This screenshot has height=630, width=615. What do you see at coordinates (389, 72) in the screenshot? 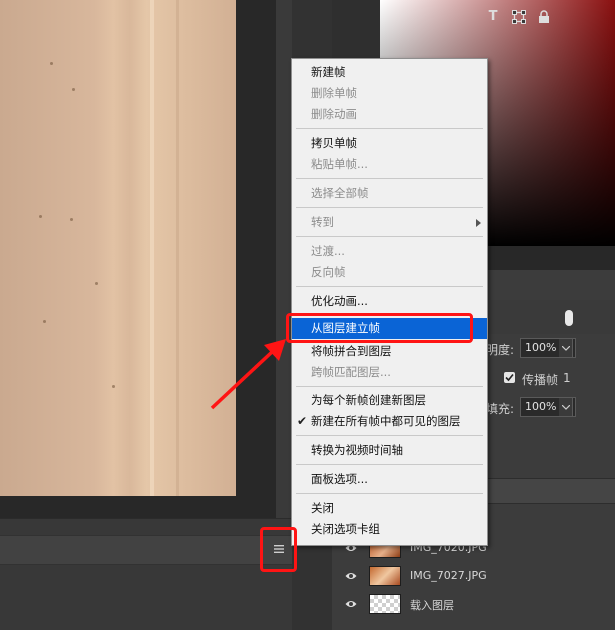
I see `menu-item-new-frame: 新建帧` at bounding box center [389, 72].